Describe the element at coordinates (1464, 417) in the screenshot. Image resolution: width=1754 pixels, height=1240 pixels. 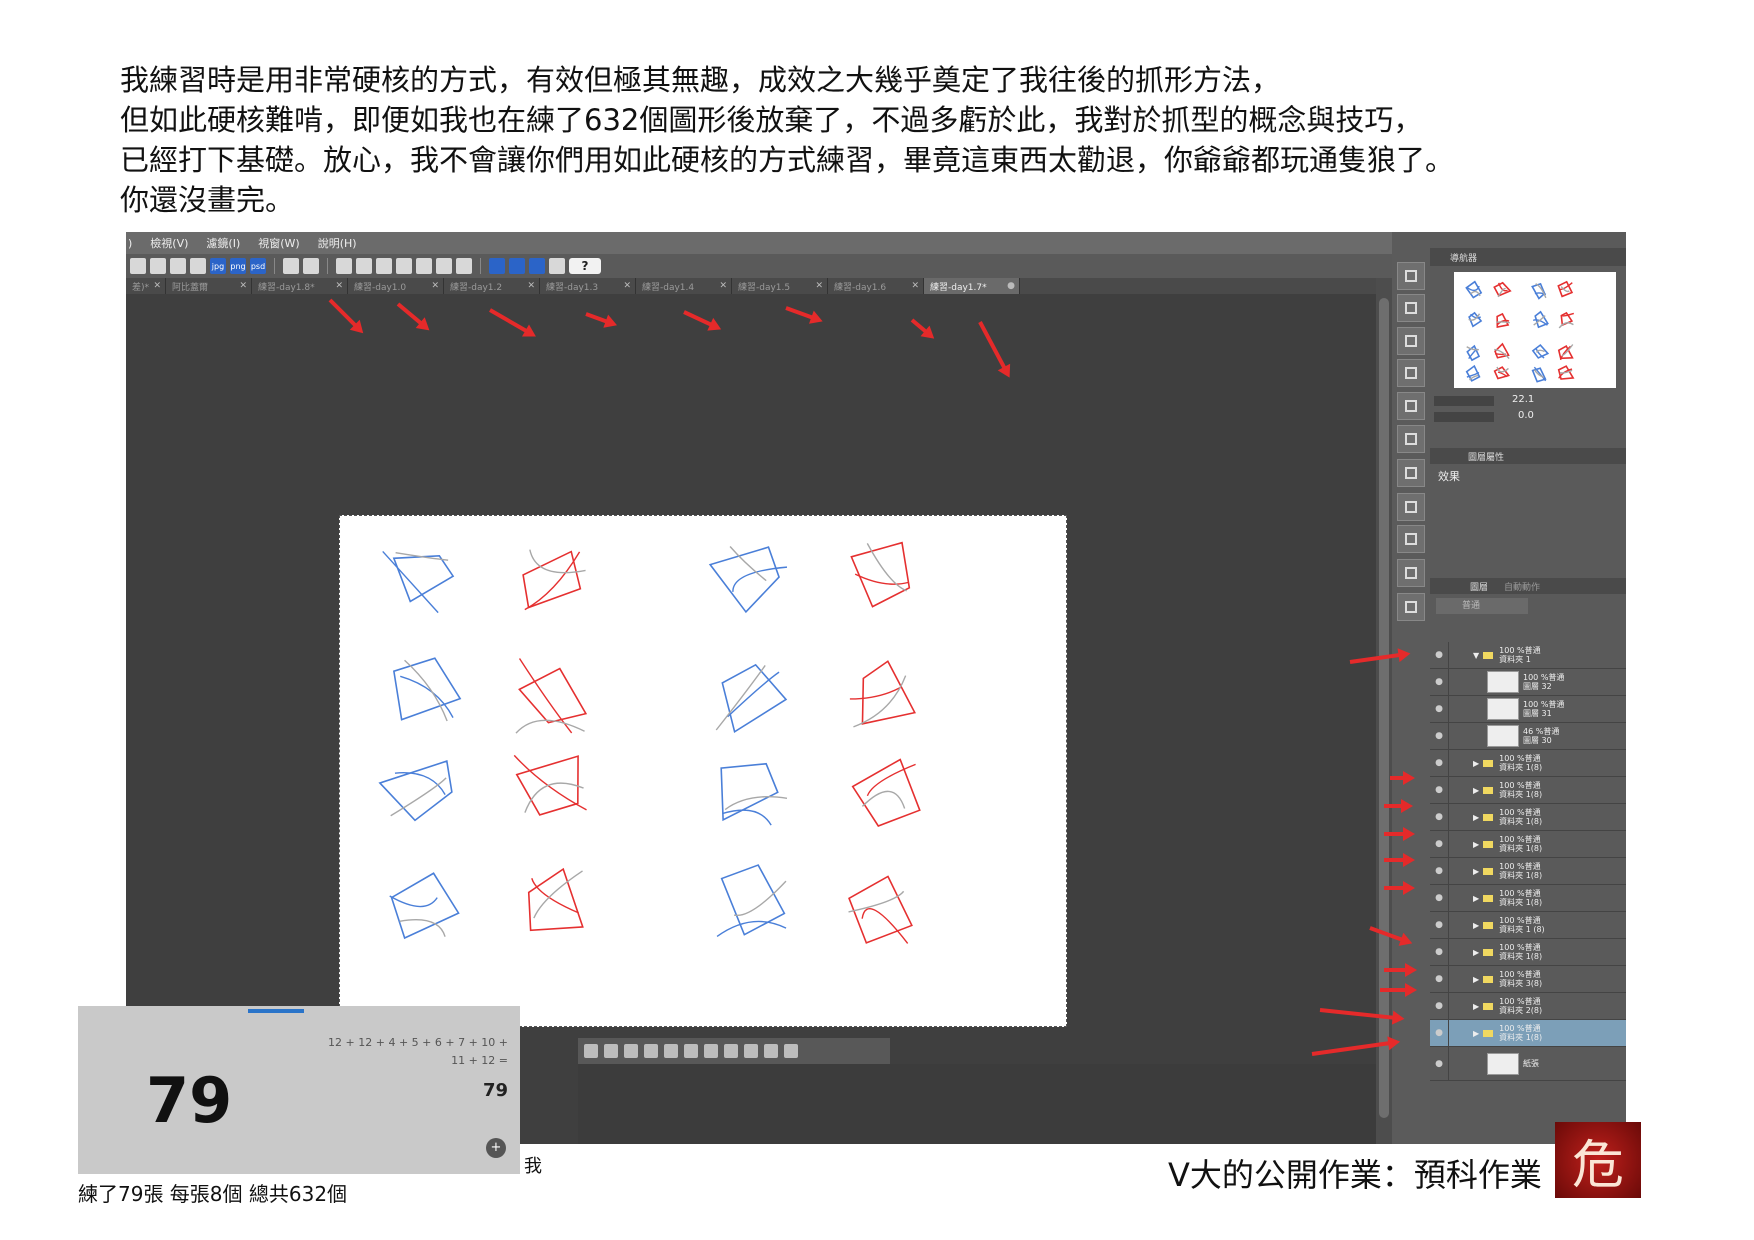
I see `angle-slider` at that location.